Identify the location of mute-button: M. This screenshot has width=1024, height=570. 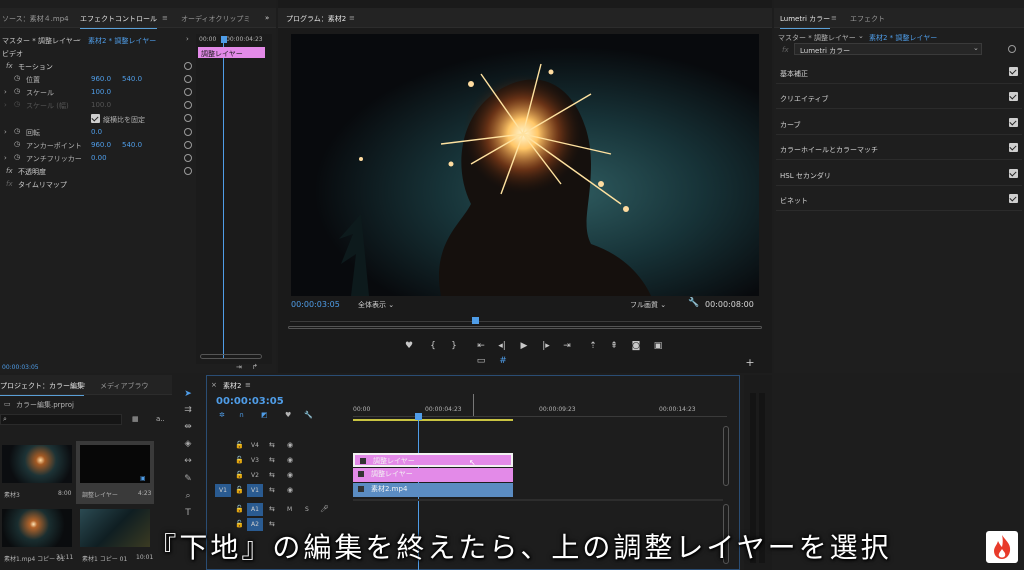
(289, 509).